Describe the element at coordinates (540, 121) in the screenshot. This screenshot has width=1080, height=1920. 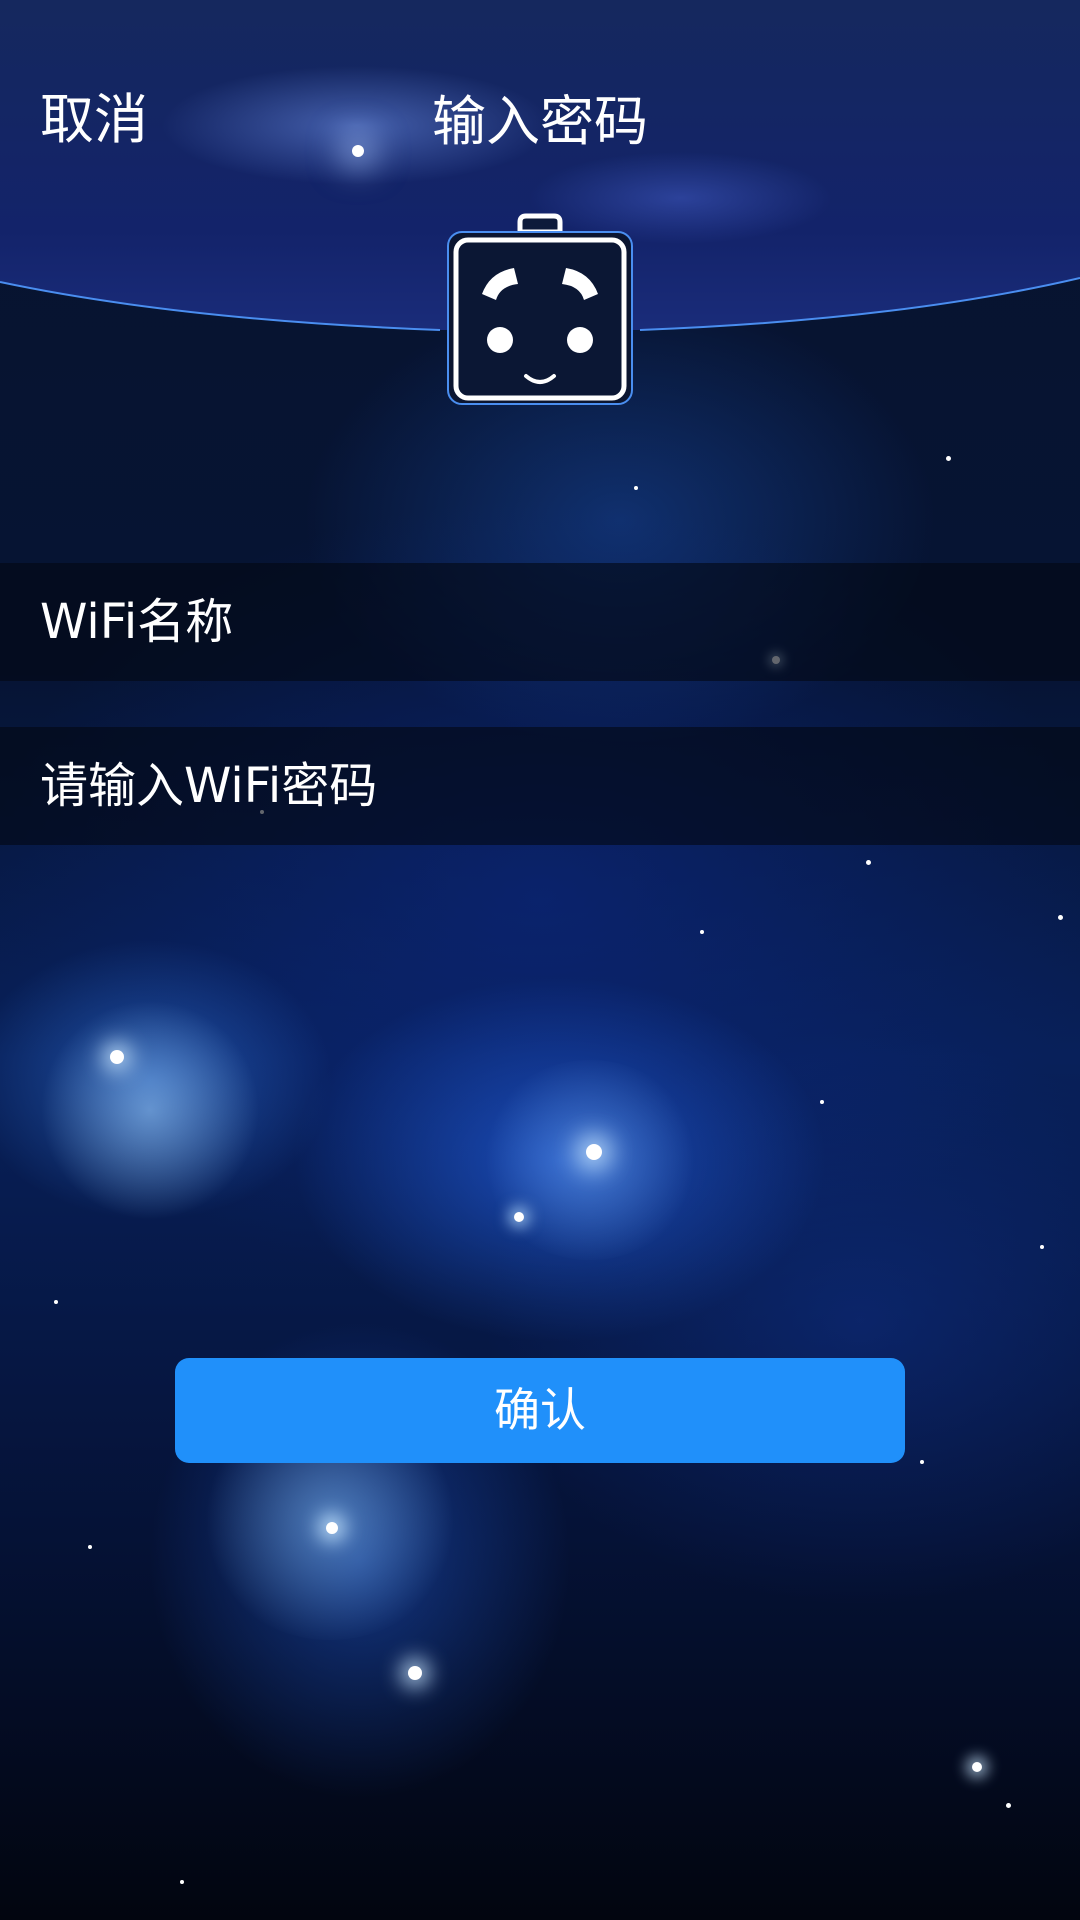
I see `page-title: 输入密码` at that location.